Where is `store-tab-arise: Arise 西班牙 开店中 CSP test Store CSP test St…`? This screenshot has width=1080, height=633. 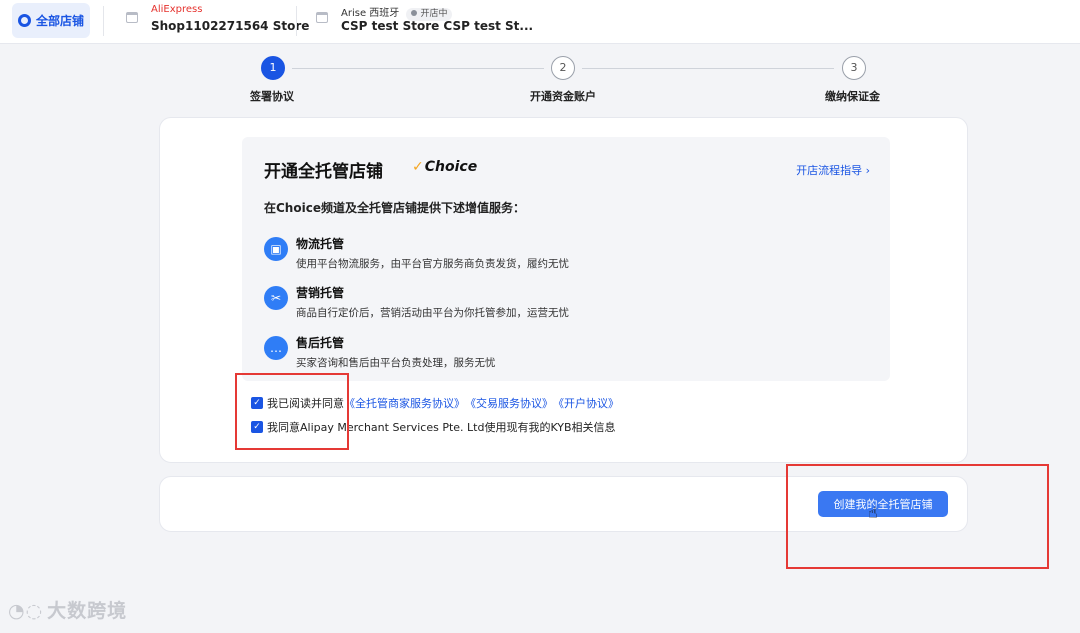 store-tab-arise: Arise 西班牙 开店中 CSP test Store CSP test St… is located at coordinates (424, 22).